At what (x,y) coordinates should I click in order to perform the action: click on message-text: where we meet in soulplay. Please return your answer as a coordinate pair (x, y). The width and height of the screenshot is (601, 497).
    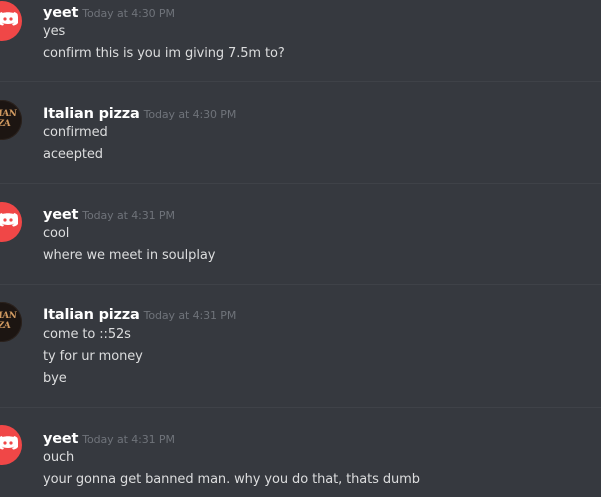
    Looking at the image, I should click on (129, 255).